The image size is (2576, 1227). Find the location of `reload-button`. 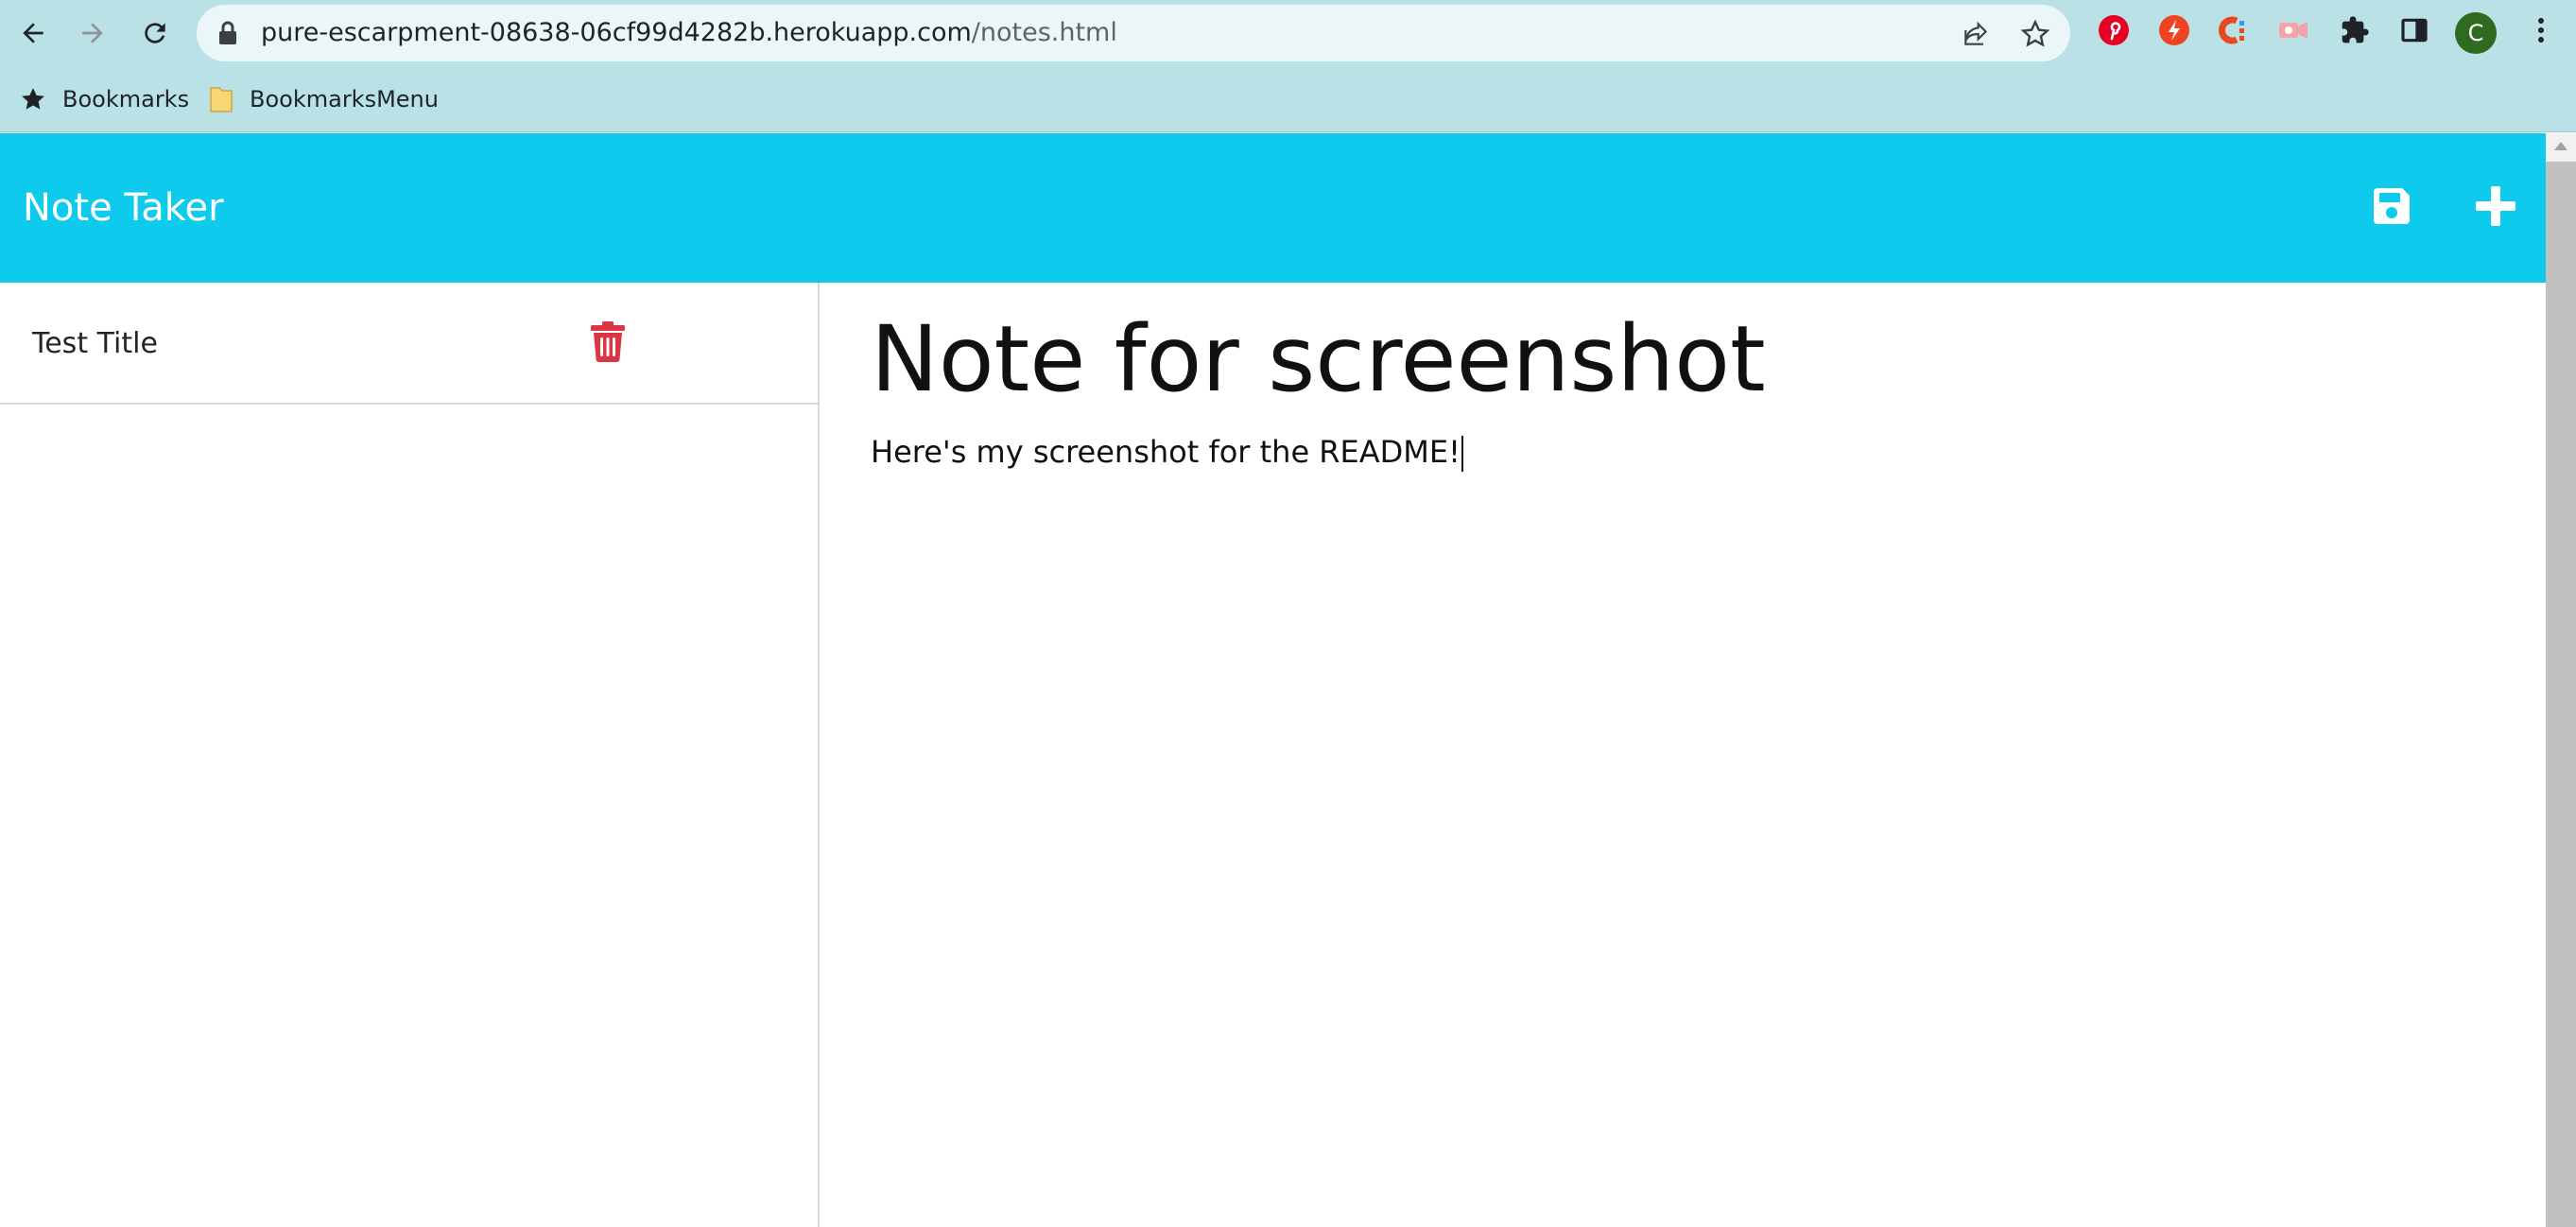

reload-button is located at coordinates (155, 33).